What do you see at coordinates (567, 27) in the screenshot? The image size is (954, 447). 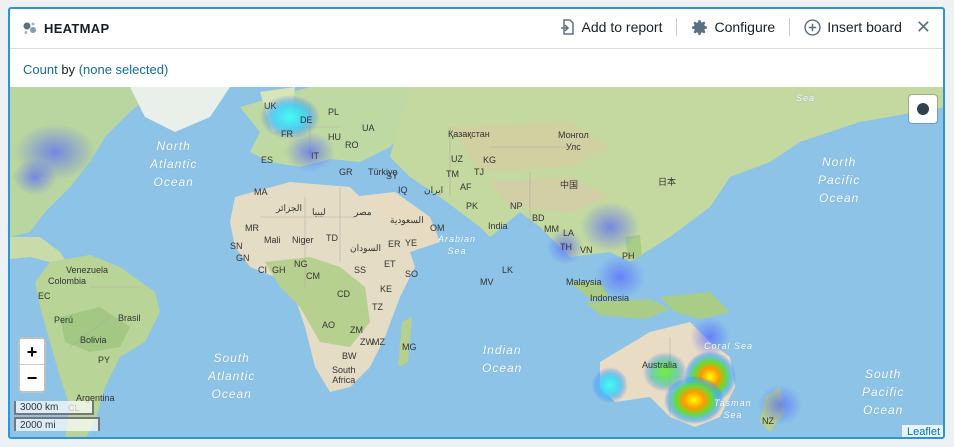 I see `add-to-report-icon` at bounding box center [567, 27].